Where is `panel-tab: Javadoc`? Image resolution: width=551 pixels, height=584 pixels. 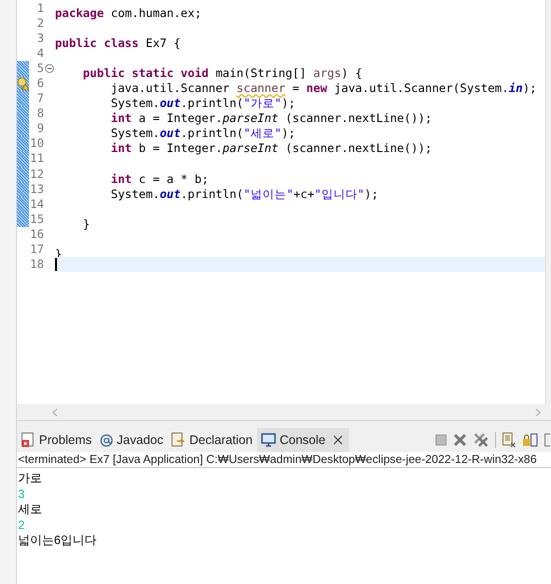 panel-tab: Javadoc is located at coordinates (132, 440).